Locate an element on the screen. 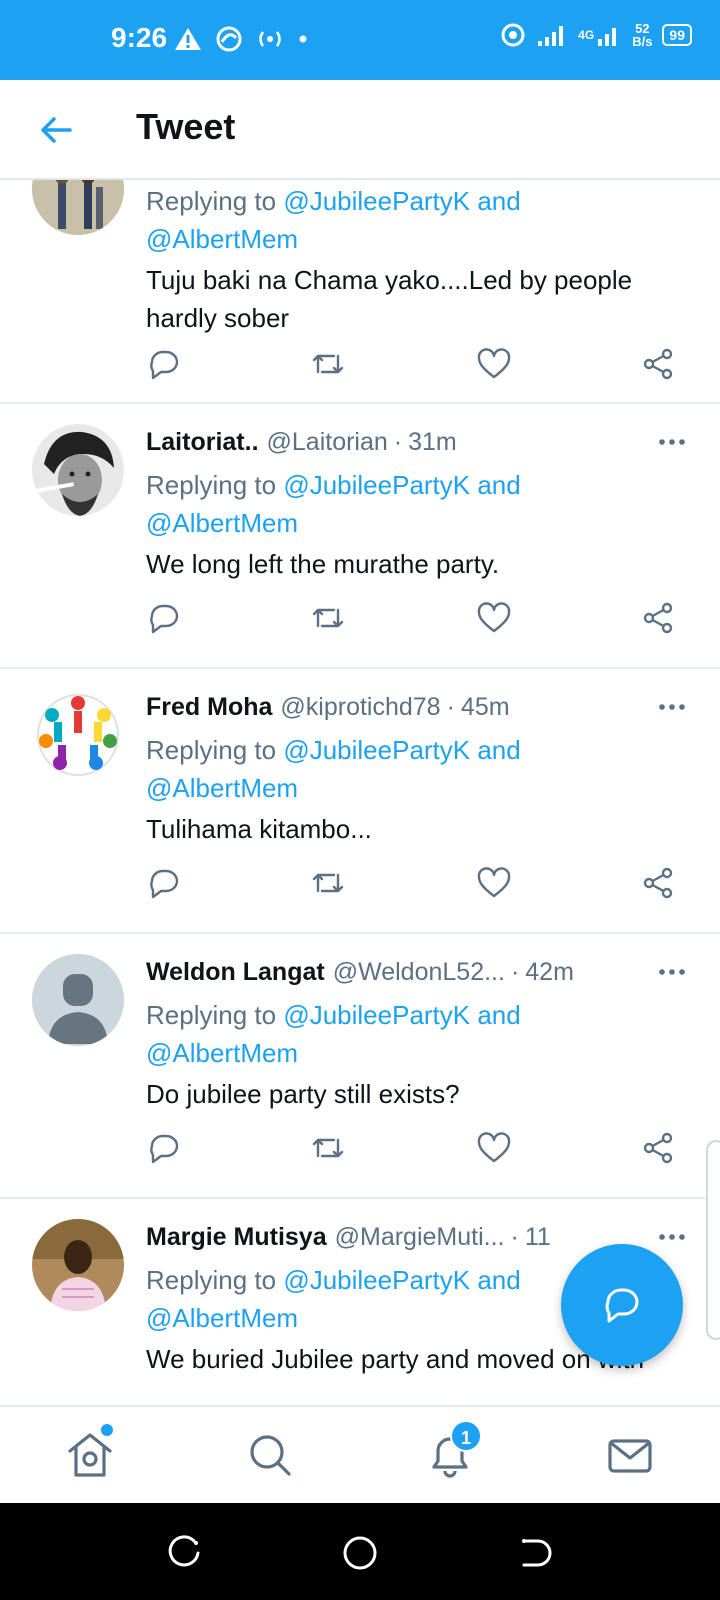  status-right-icons: 4G 52 B/s 99 is located at coordinates (596, 35).